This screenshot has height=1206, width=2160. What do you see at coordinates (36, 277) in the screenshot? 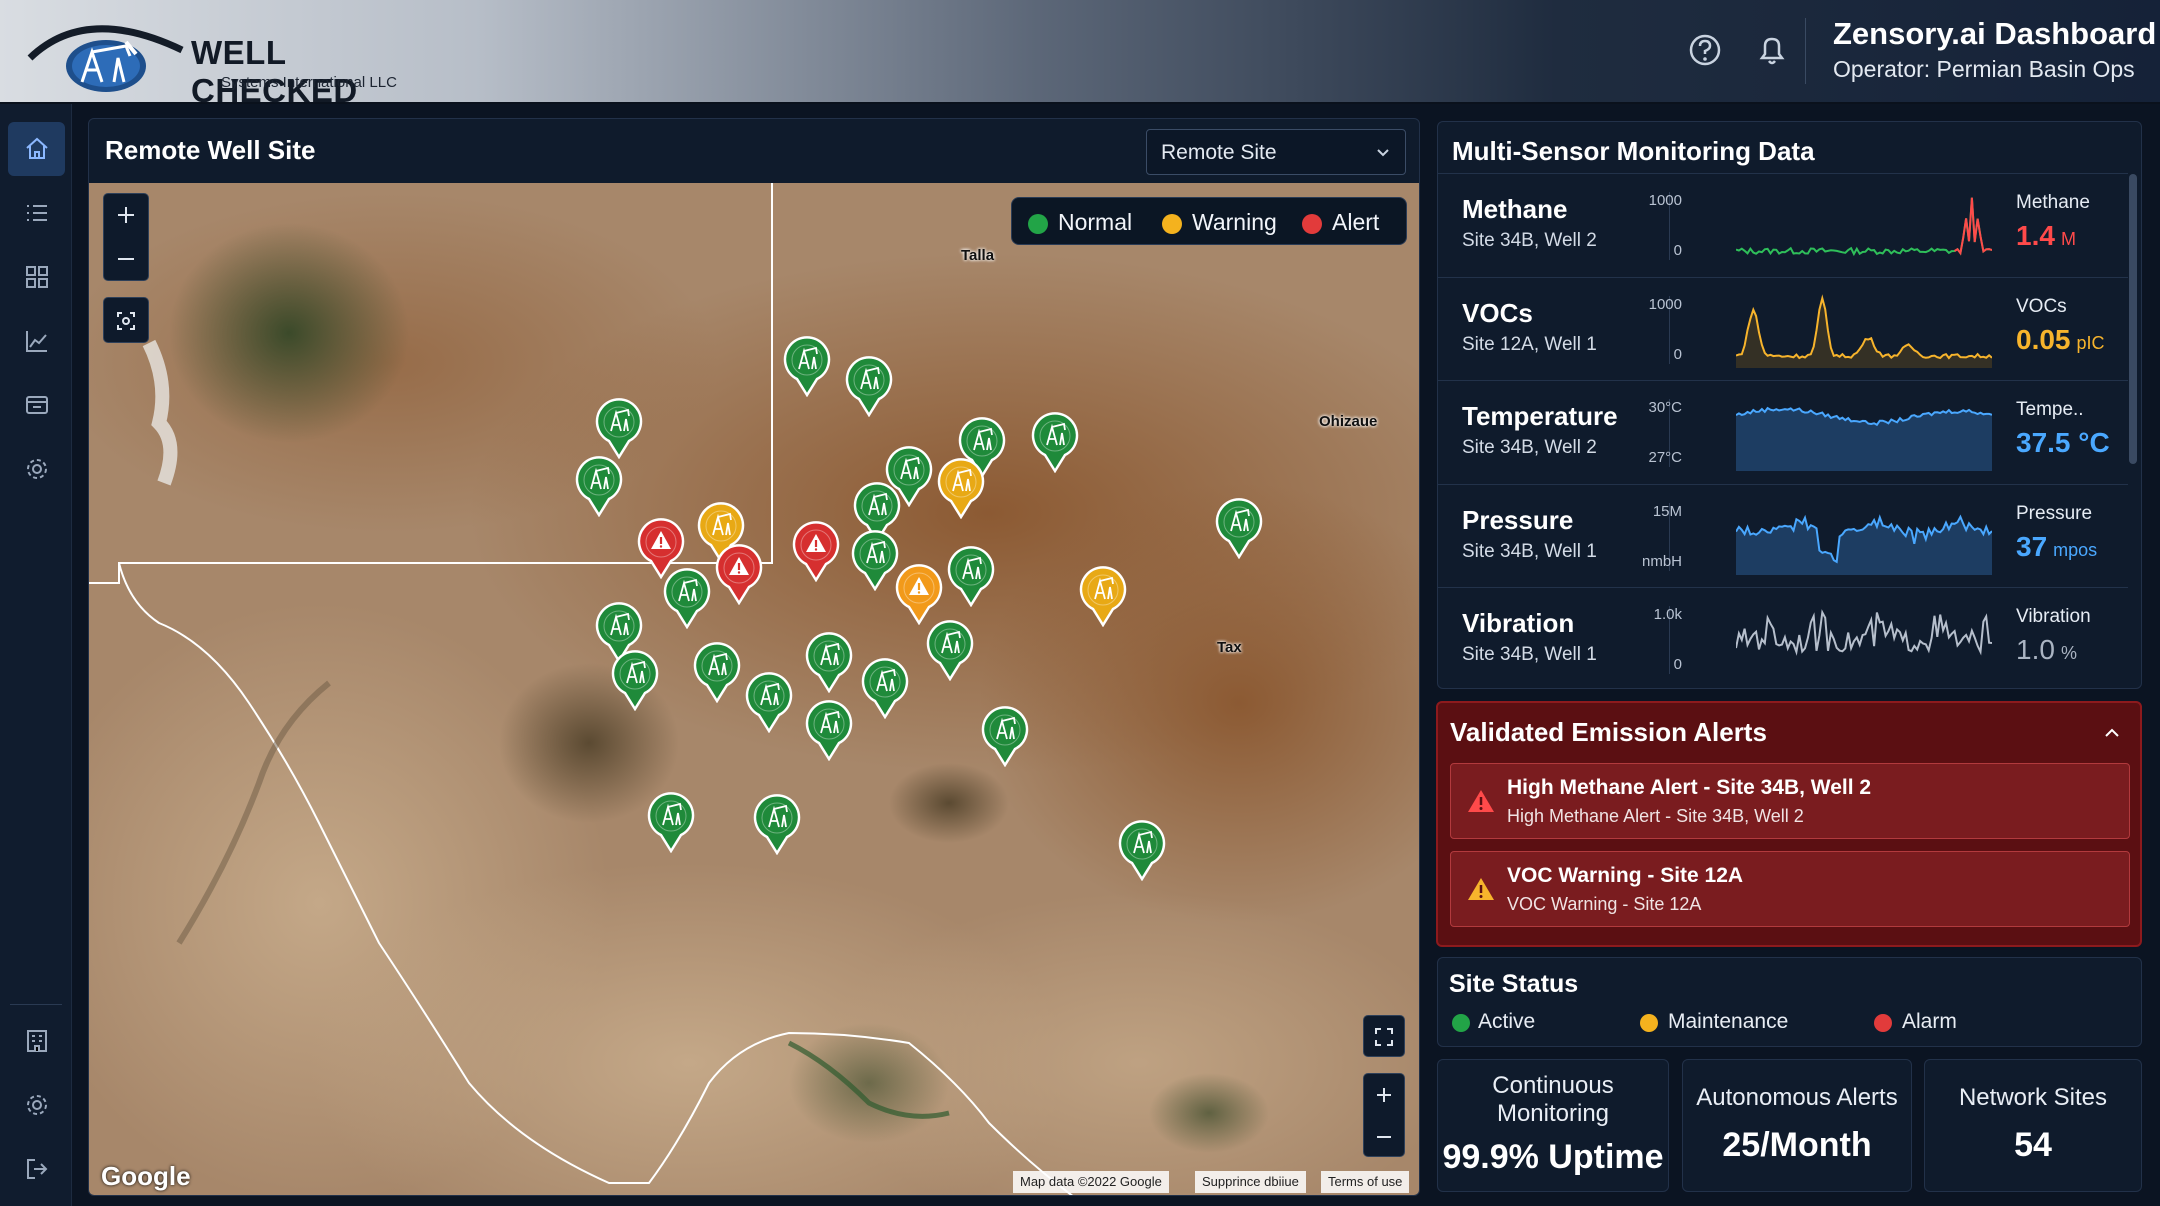
I see `nav-grid` at bounding box center [36, 277].